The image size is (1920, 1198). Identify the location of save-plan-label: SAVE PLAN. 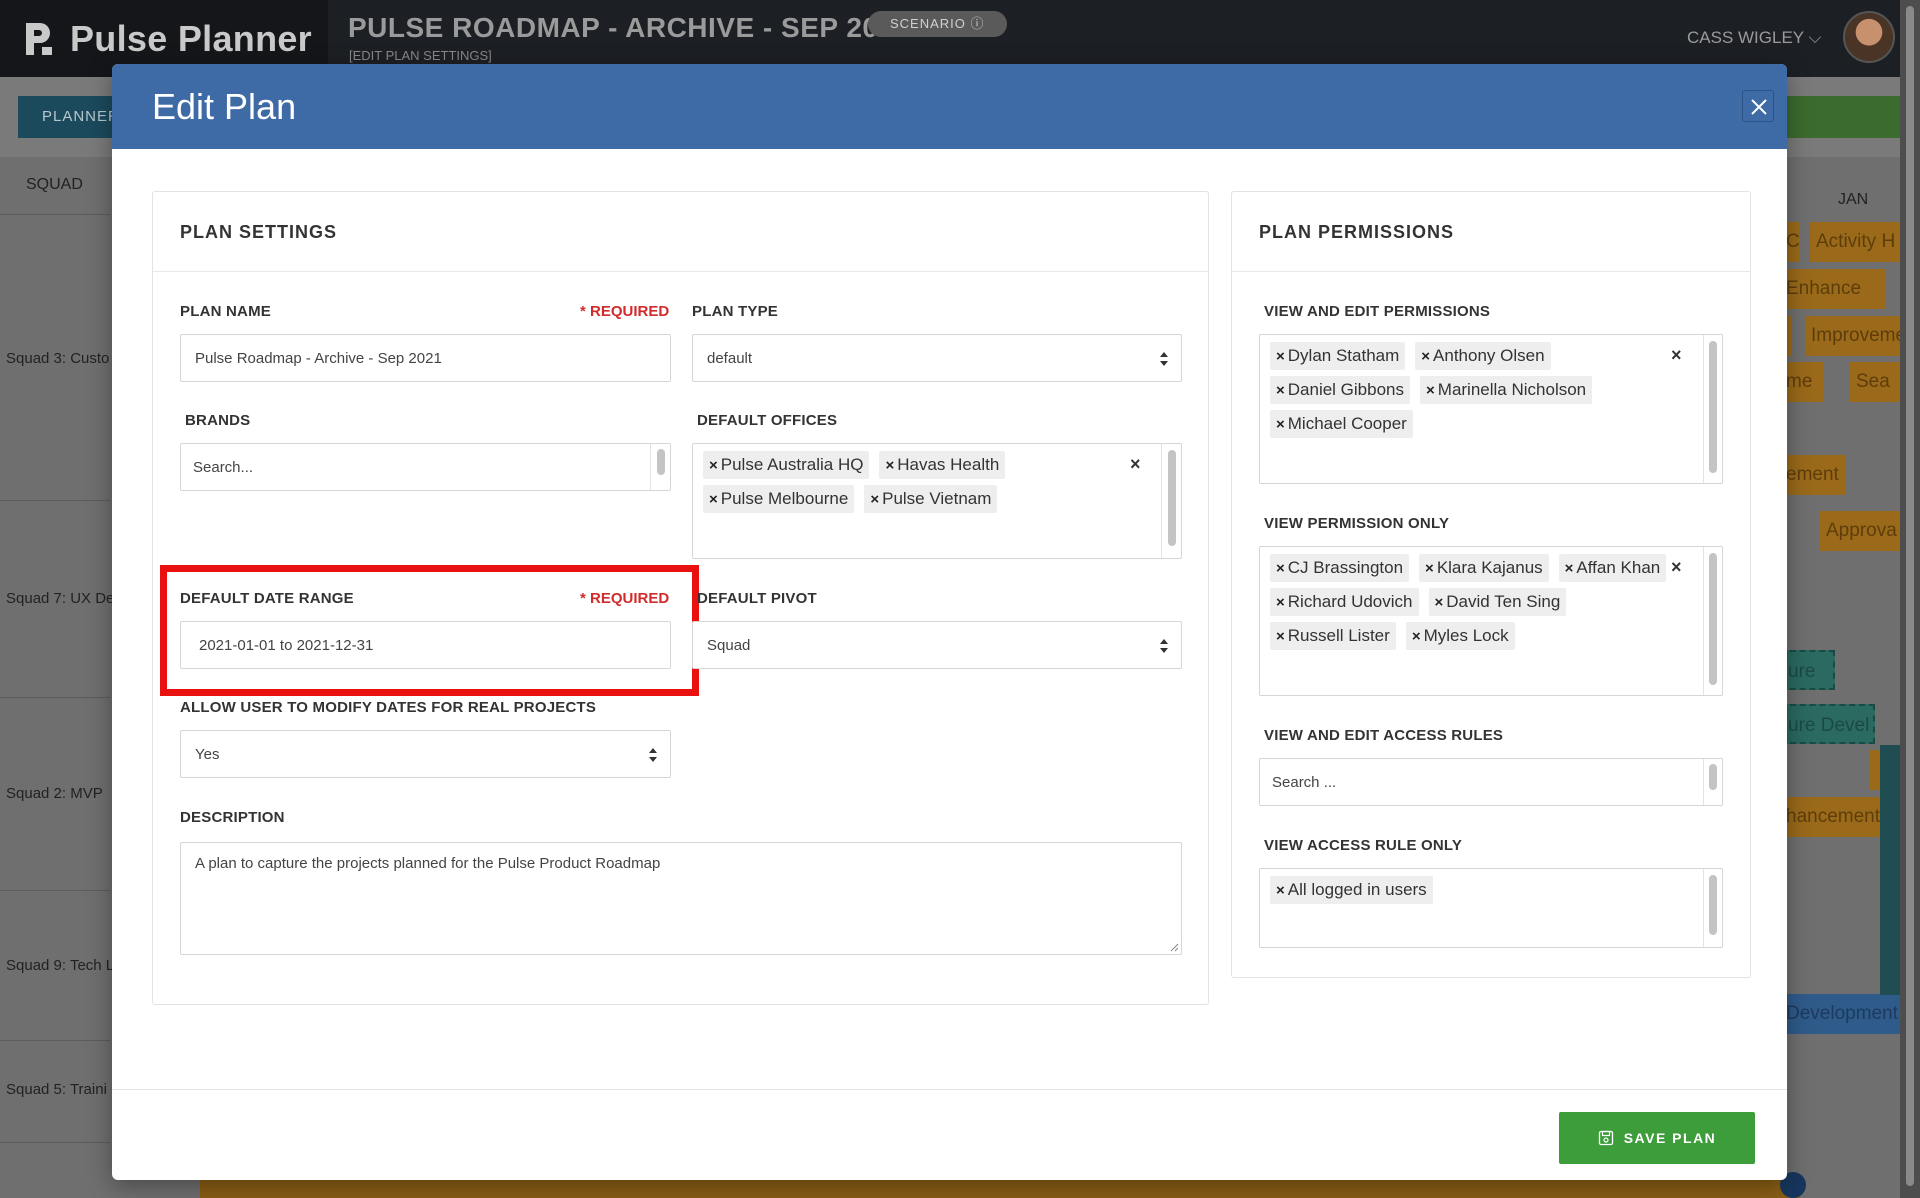
(1670, 1138).